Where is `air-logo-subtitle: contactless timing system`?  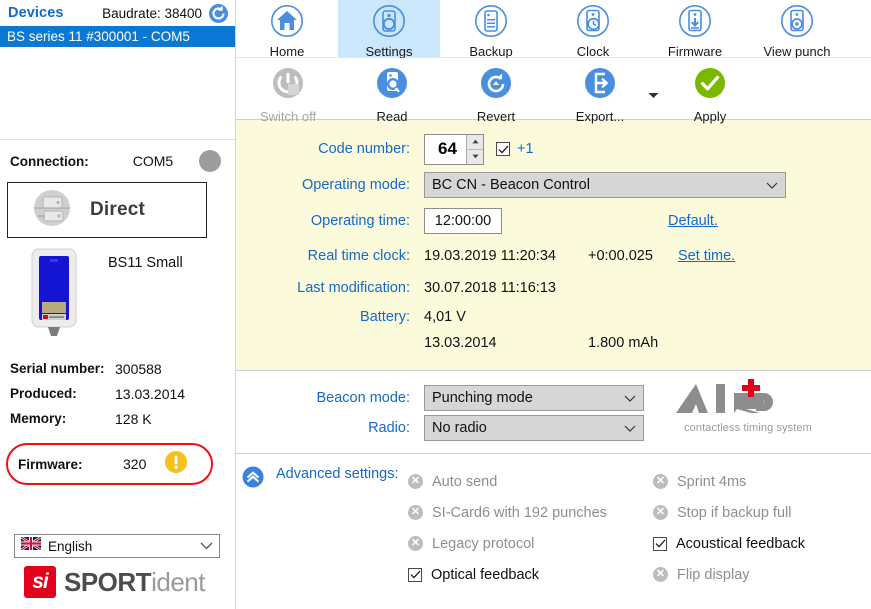 air-logo-subtitle: contactless timing system is located at coordinates (748, 428).